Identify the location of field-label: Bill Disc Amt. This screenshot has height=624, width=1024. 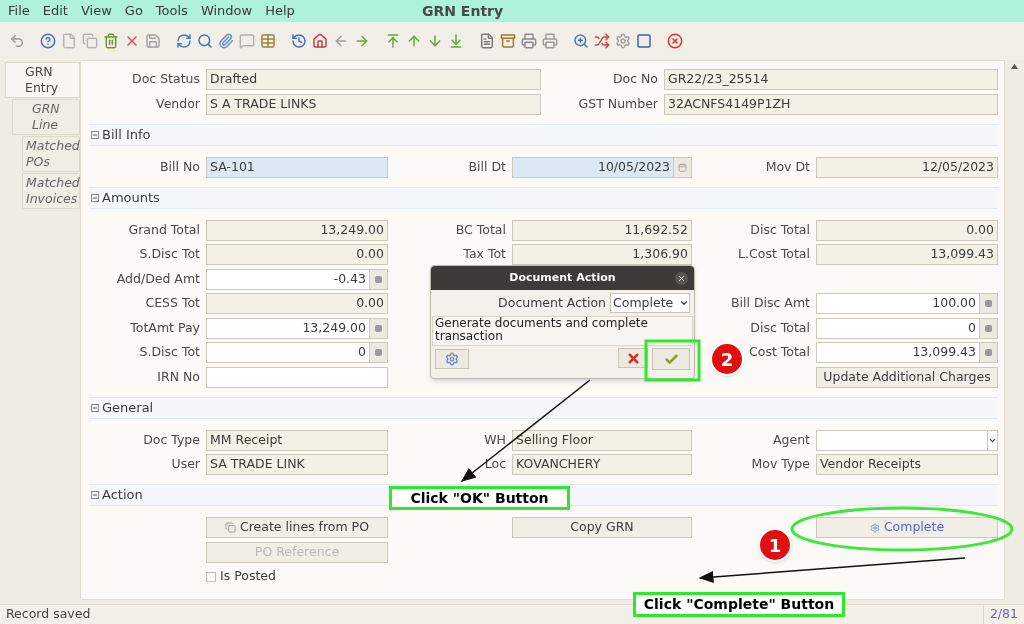
(770, 303).